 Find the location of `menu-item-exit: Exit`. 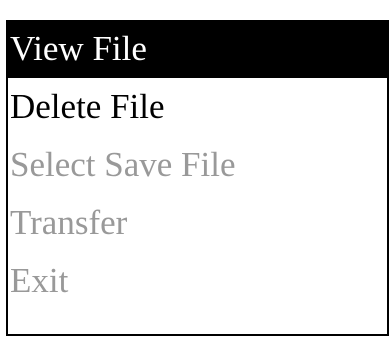

menu-item-exit: Exit is located at coordinates (39, 280).